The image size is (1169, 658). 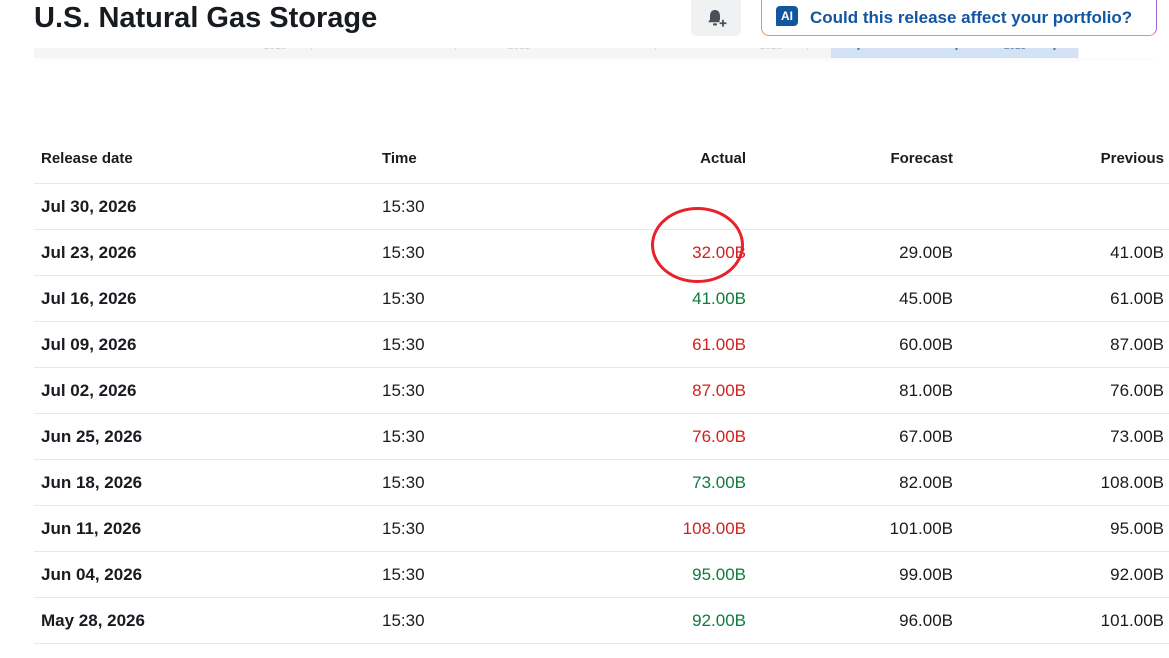 I want to click on cell-release-date: Jun 18, 2026, so click(x=204, y=482).